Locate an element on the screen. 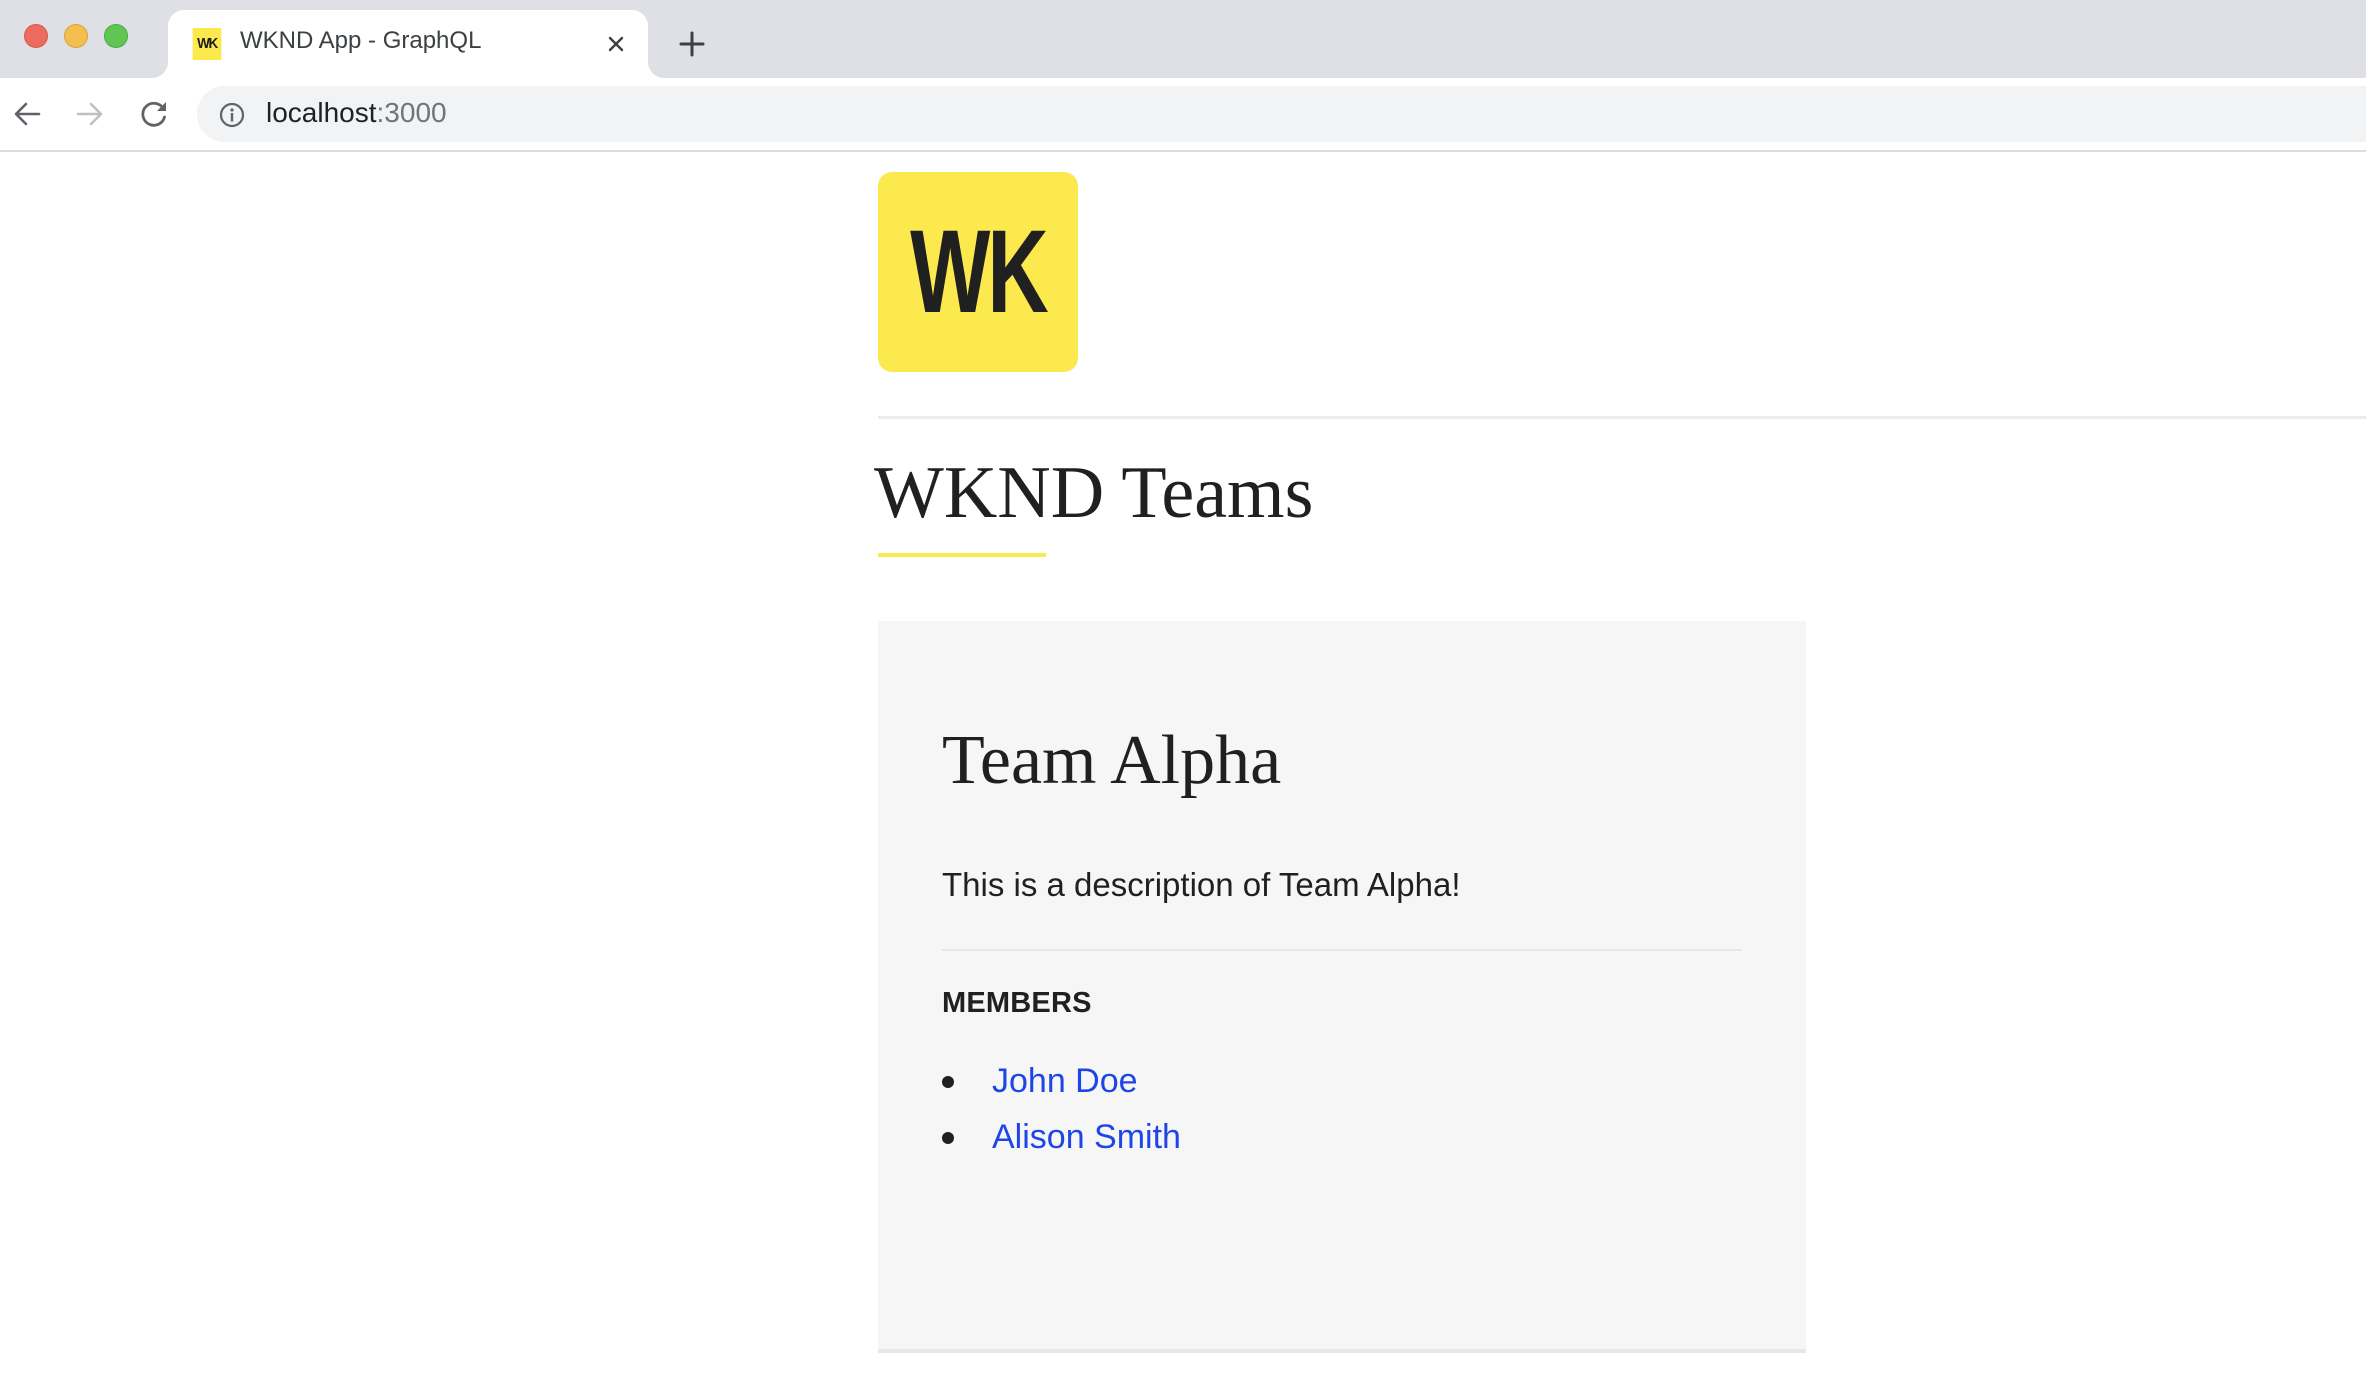 Image resolution: width=2366 pixels, height=1392 pixels. window-minimize-button is located at coordinates (76, 36).